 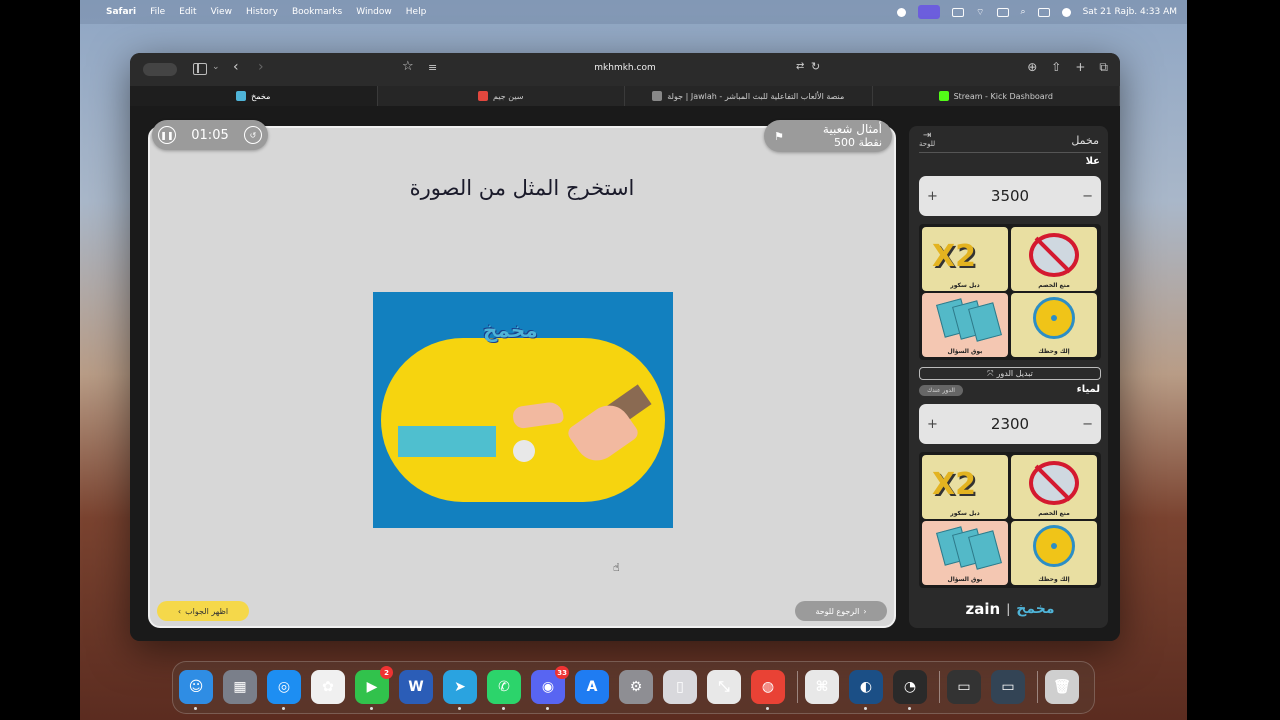 What do you see at coordinates (408, 66) in the screenshot?
I see `star-icon: ☆` at bounding box center [408, 66].